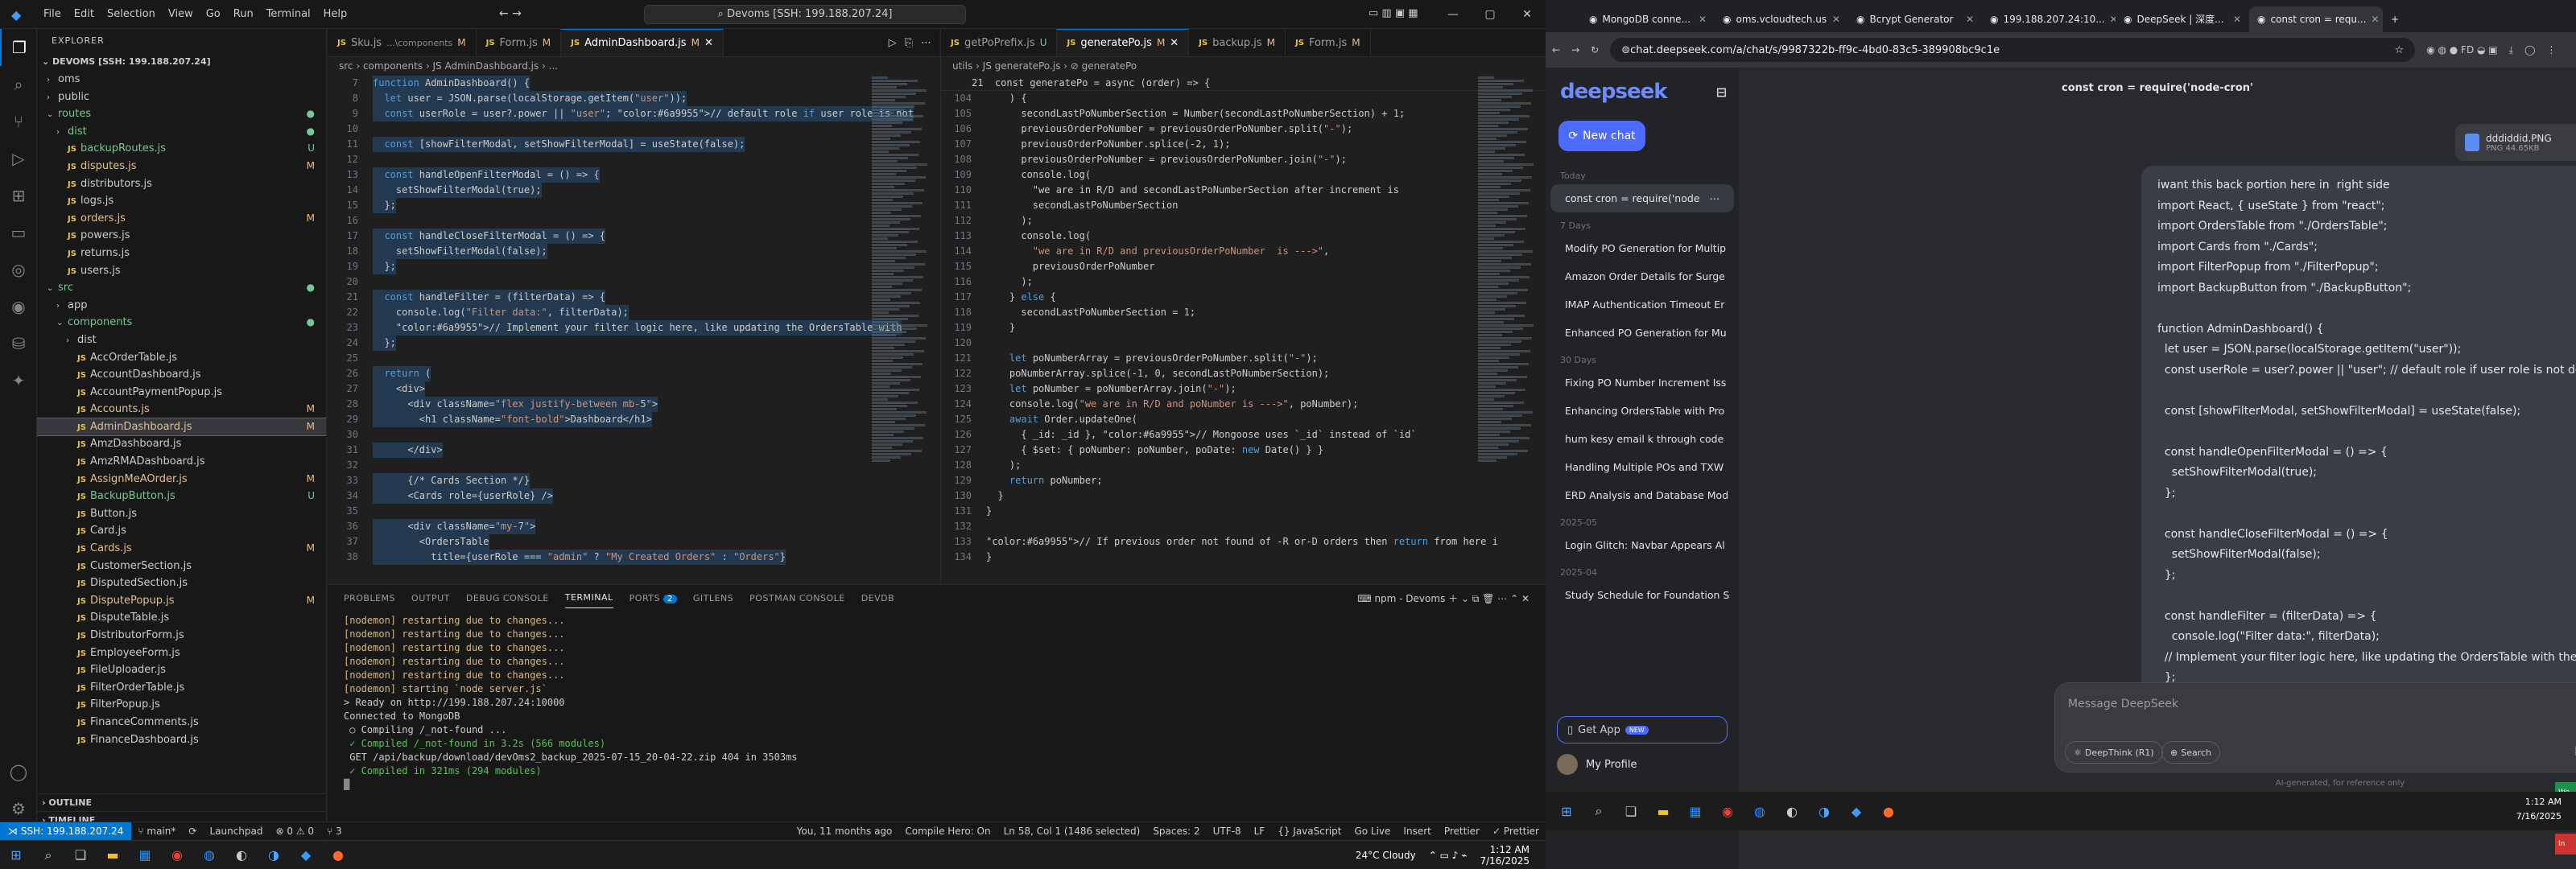 The height and width of the screenshot is (869, 2576). Describe the element at coordinates (1386, 855) in the screenshot. I see `weather-widget: 24°C Cloudy` at that location.